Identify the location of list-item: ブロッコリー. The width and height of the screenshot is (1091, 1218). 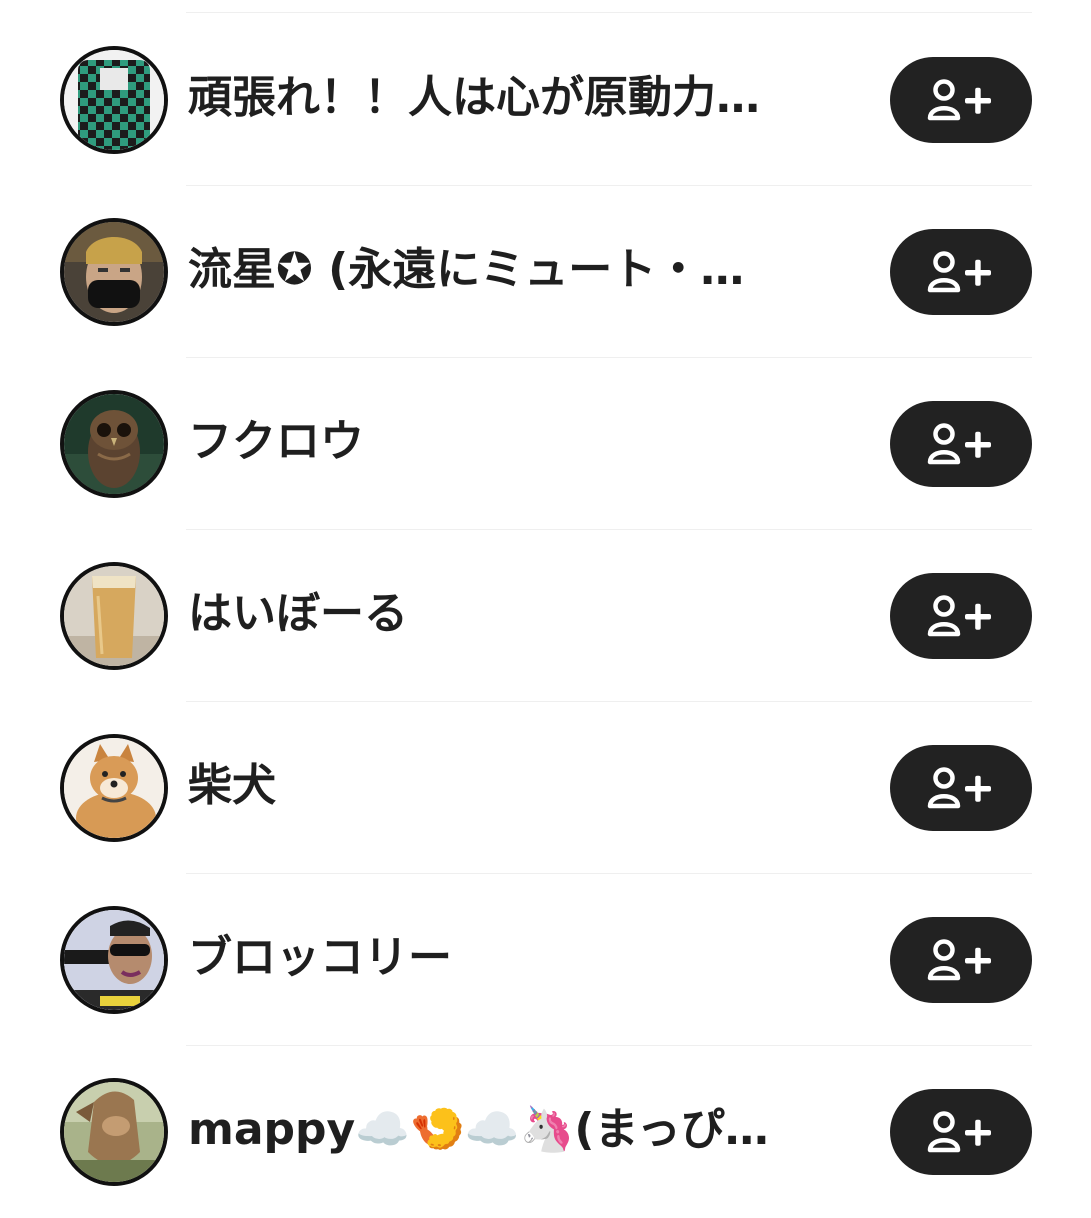
(545, 960).